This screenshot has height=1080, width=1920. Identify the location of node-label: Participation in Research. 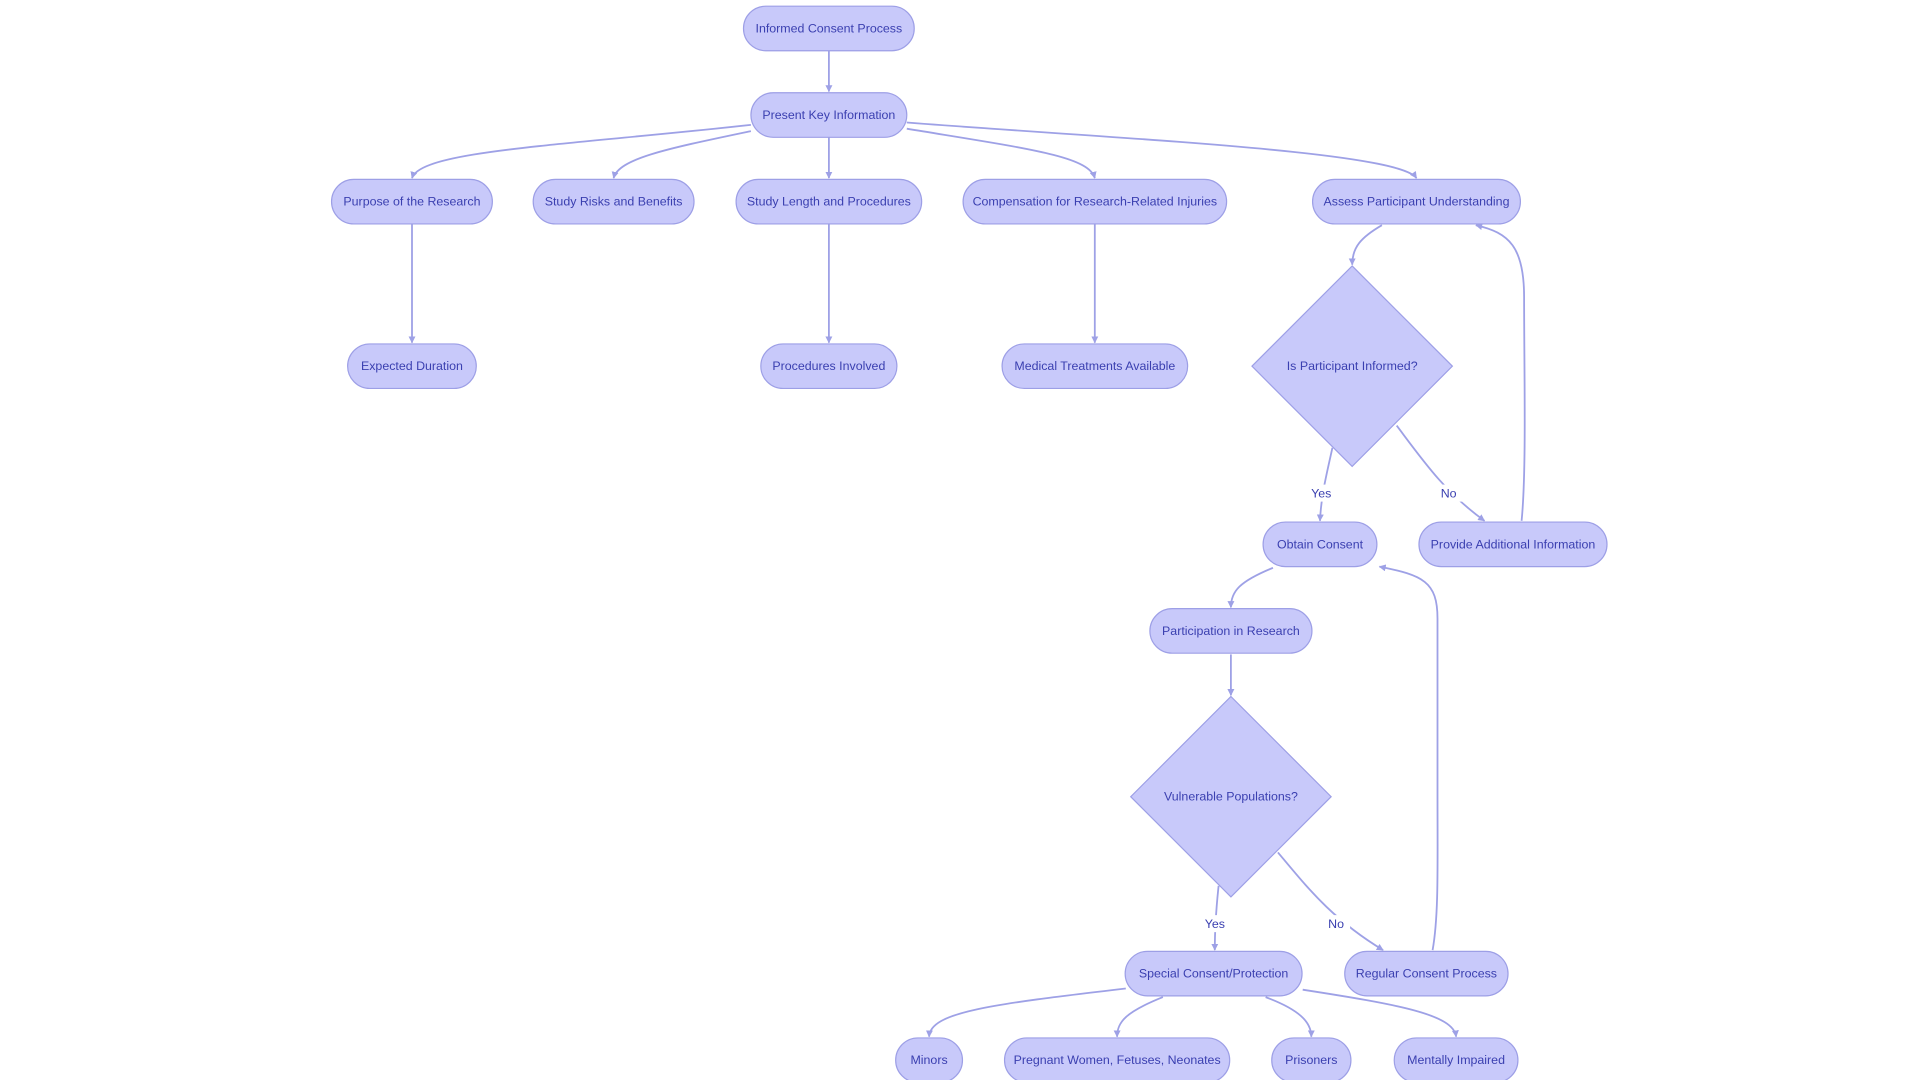
(1231, 631).